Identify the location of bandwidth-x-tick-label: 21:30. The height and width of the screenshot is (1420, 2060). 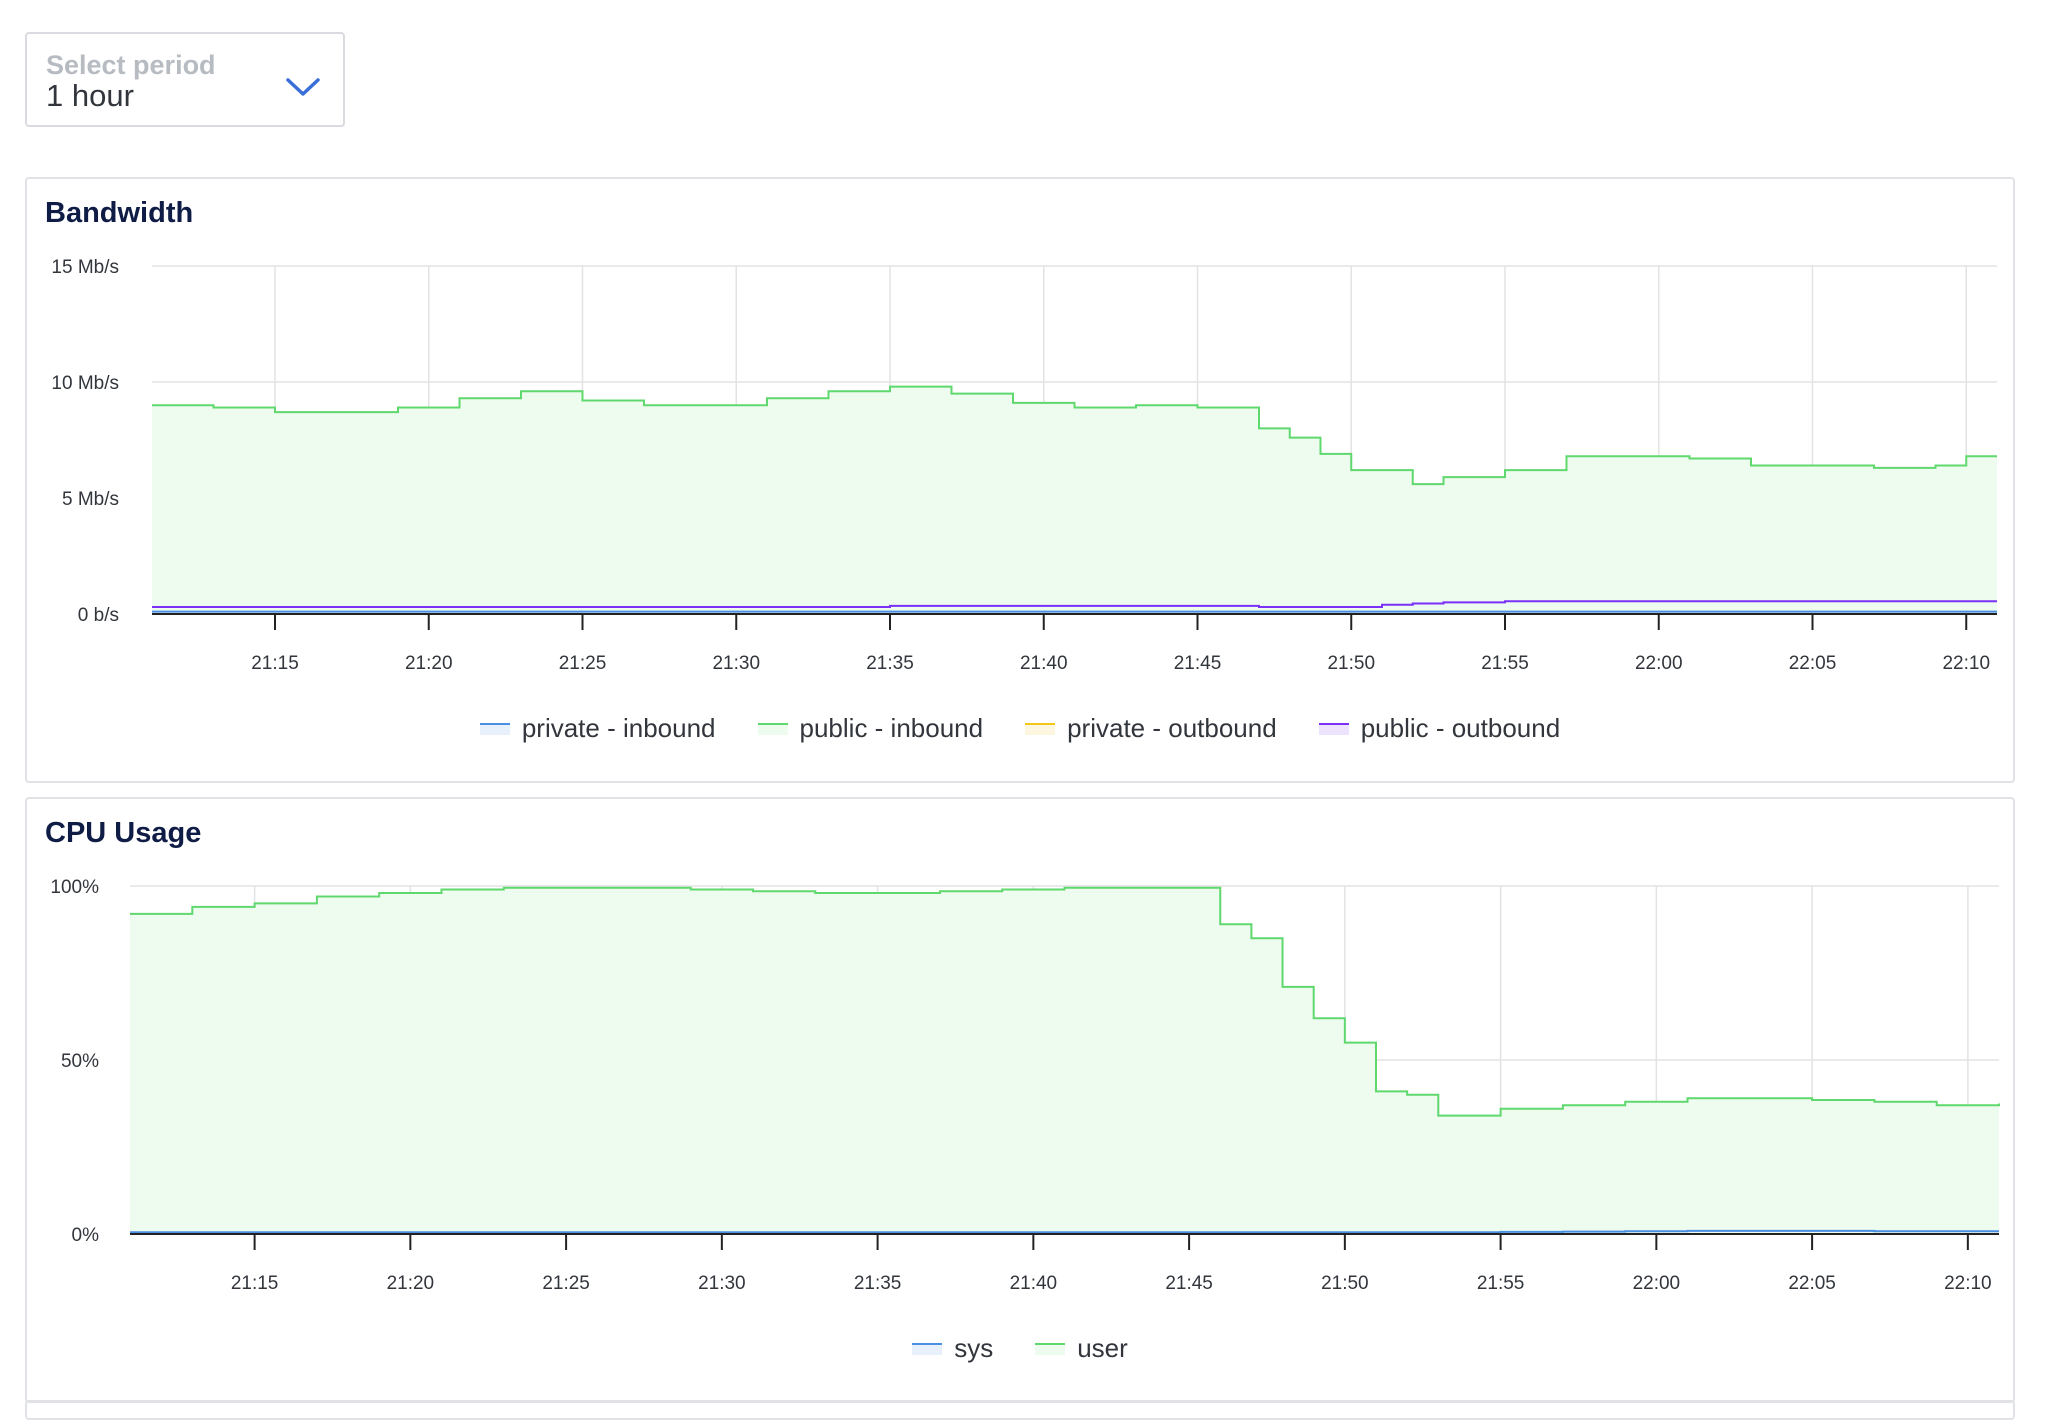
(736, 663).